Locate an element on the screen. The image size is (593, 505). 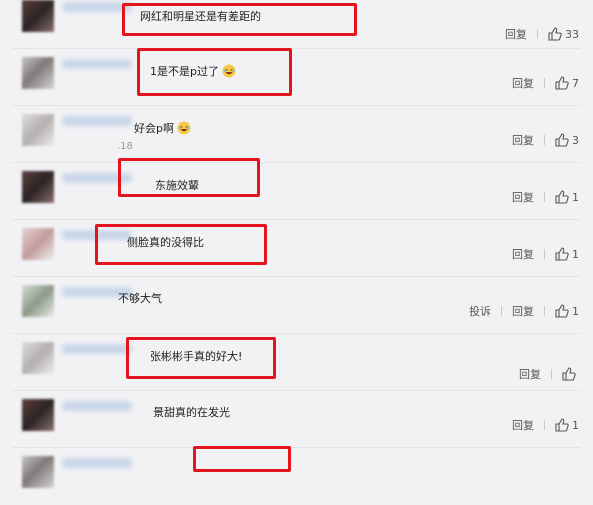
comment-actions: 回复 33 is located at coordinates (537, 34).